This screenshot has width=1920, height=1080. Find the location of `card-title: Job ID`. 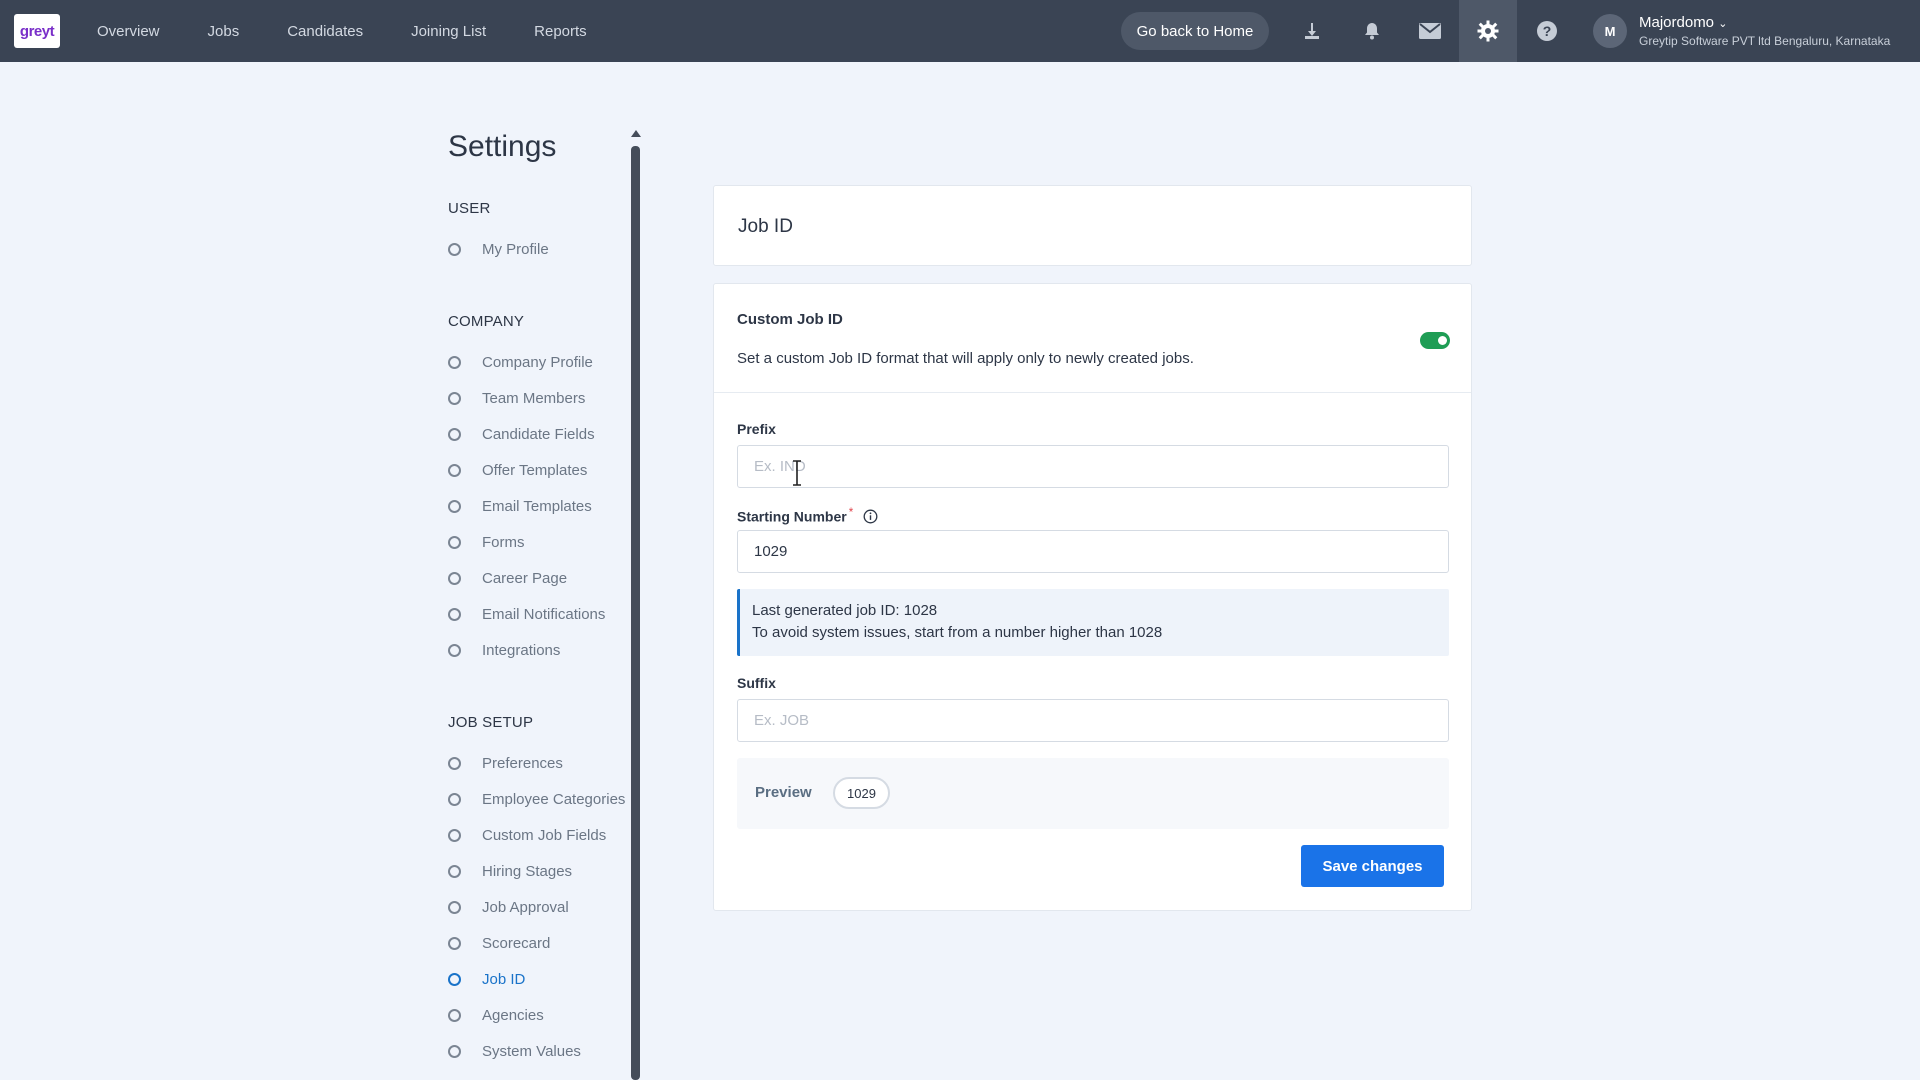

card-title: Job ID is located at coordinates (765, 226).